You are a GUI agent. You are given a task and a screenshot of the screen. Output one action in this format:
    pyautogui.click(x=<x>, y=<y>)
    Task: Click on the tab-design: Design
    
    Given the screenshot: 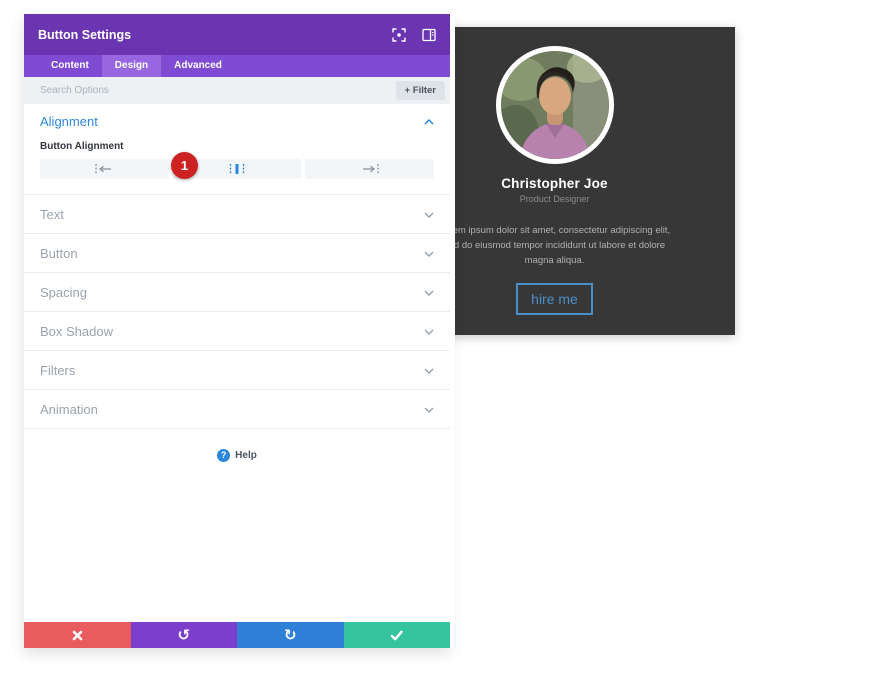 What is the action you would take?
    pyautogui.click(x=131, y=66)
    